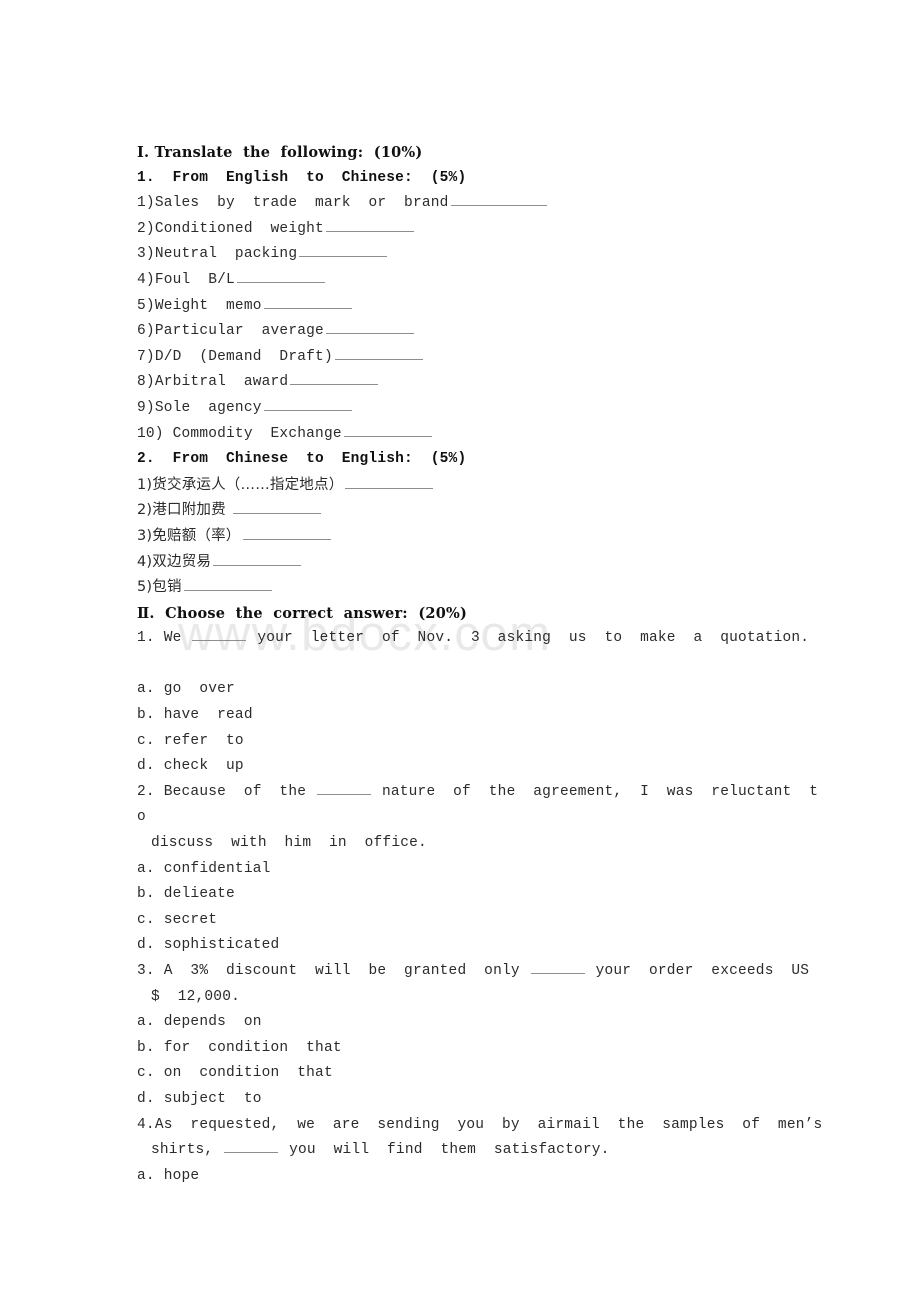 This screenshot has width=920, height=1302. I want to click on translate-item-3: 3)Neutral packing, so click(487, 255).